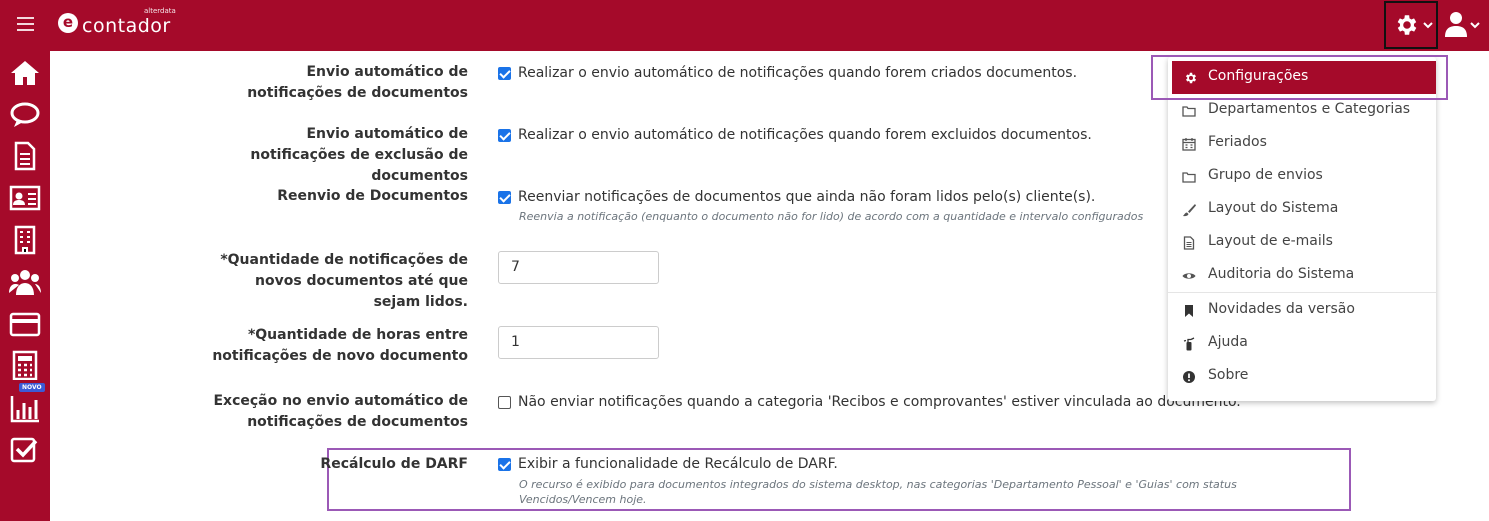 The width and height of the screenshot is (1489, 521). What do you see at coordinates (25, 198) in the screenshot?
I see `id-card-icon` at bounding box center [25, 198].